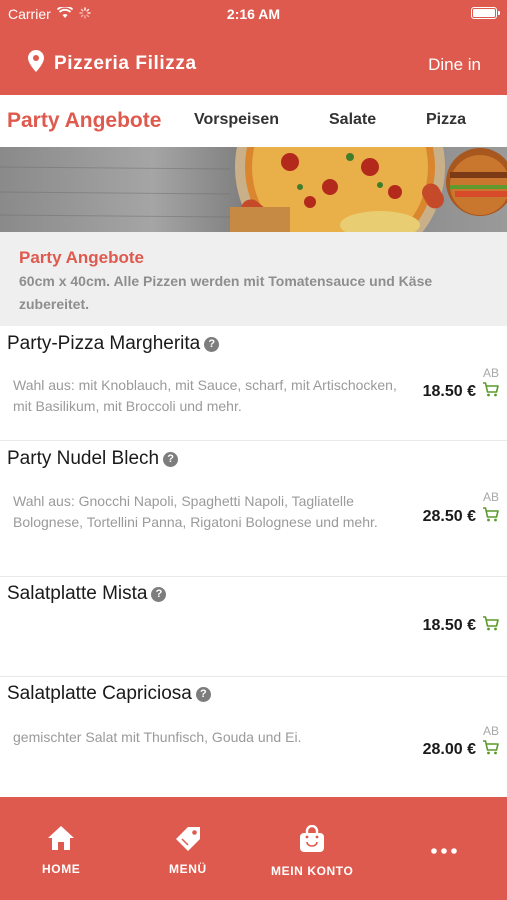  What do you see at coordinates (444, 850) in the screenshot?
I see `more-icon` at bounding box center [444, 850].